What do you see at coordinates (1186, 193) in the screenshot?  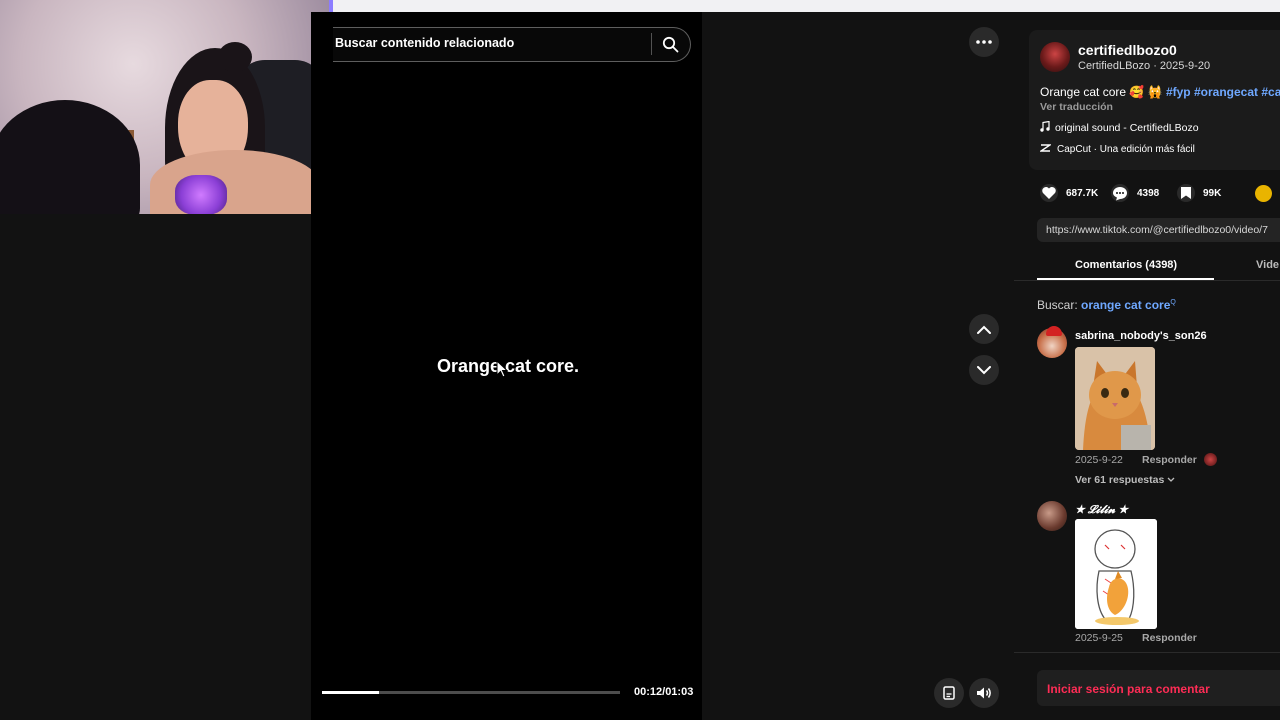 I see `bookmark-icon` at bounding box center [1186, 193].